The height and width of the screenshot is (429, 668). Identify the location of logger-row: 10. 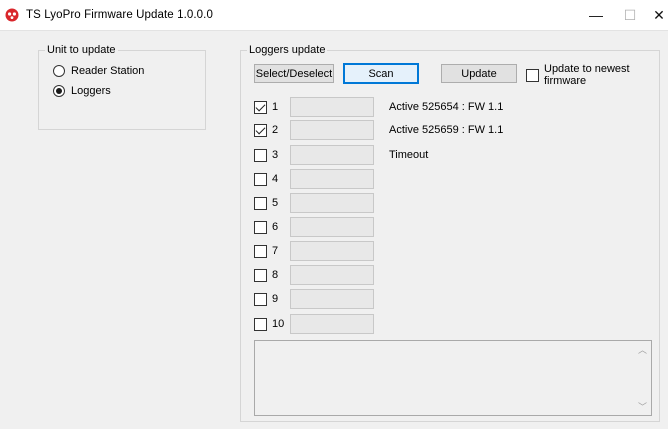
(404, 324).